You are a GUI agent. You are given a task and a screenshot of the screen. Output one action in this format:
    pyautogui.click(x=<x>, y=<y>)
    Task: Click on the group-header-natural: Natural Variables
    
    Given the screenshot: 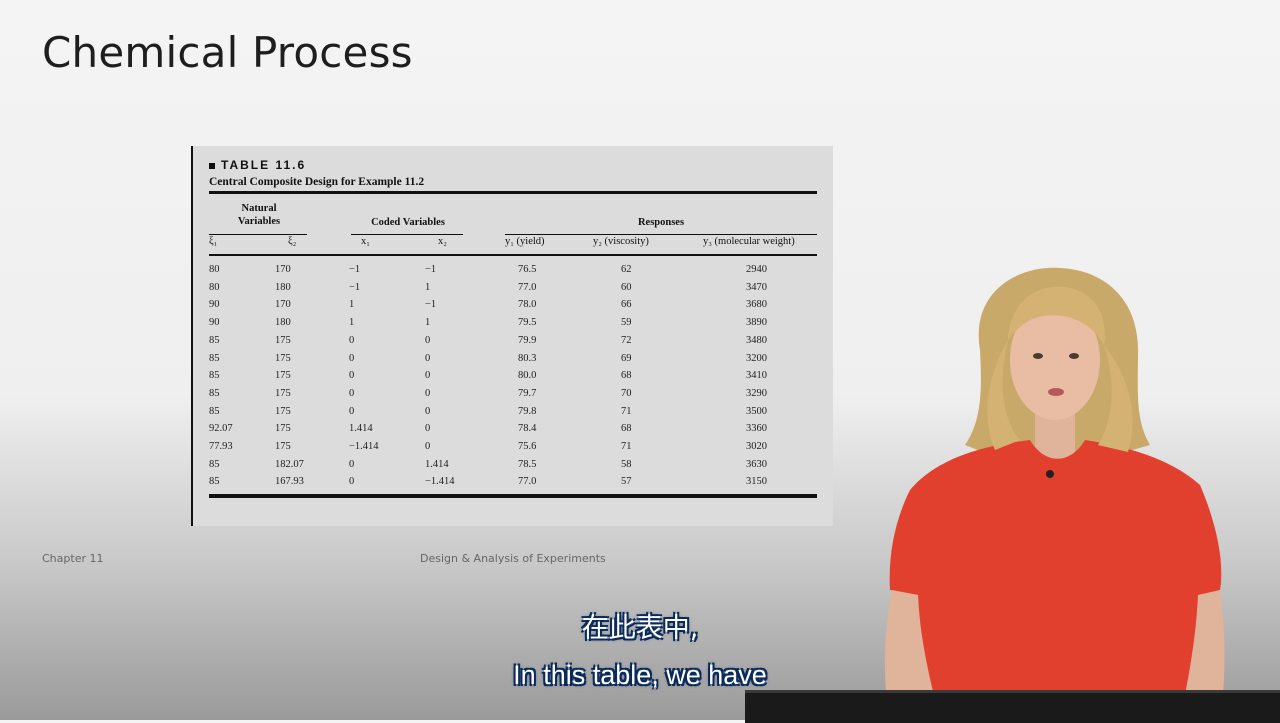 What is the action you would take?
    pyautogui.click(x=259, y=215)
    